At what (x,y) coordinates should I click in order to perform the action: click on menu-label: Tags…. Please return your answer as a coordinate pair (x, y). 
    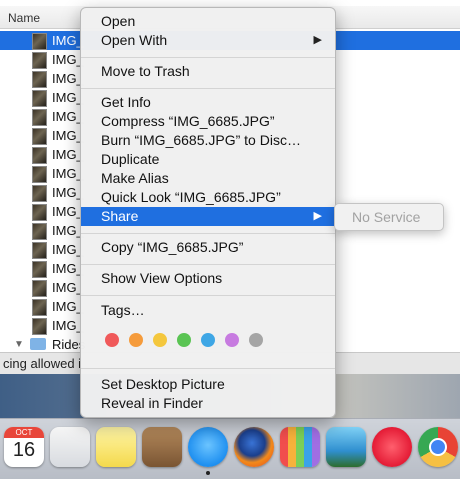
    Looking at the image, I should click on (123, 310).